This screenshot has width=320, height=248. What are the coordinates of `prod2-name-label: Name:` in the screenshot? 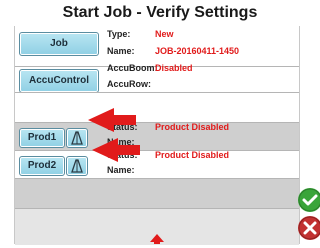 It's located at (121, 170).